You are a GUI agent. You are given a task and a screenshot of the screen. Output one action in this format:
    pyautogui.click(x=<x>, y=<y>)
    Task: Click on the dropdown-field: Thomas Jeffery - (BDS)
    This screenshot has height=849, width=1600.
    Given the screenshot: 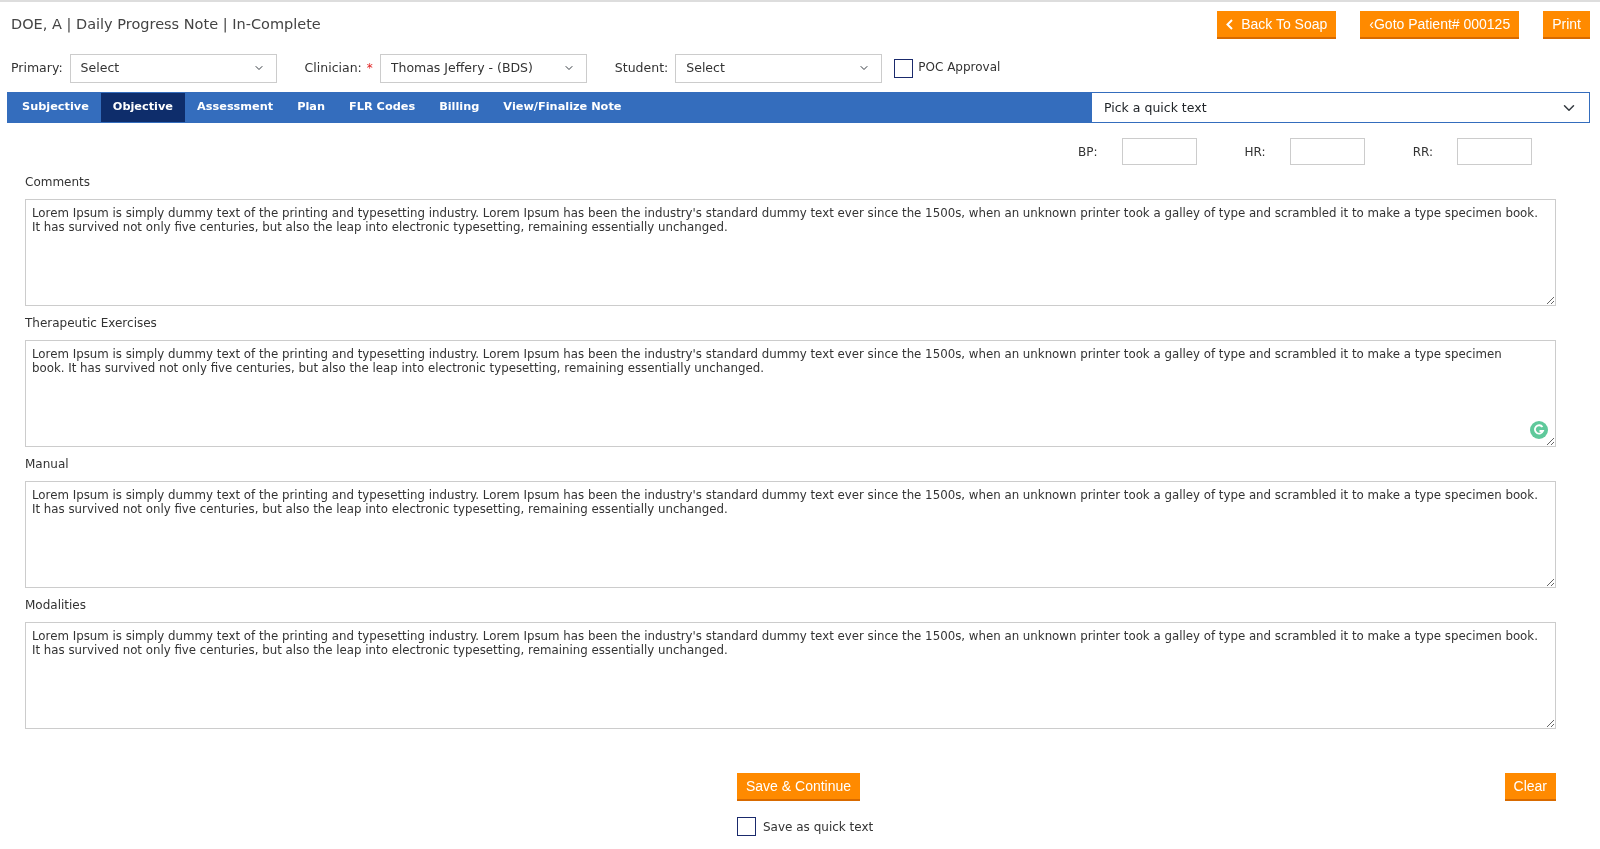 What is the action you would take?
    pyautogui.click(x=483, y=68)
    